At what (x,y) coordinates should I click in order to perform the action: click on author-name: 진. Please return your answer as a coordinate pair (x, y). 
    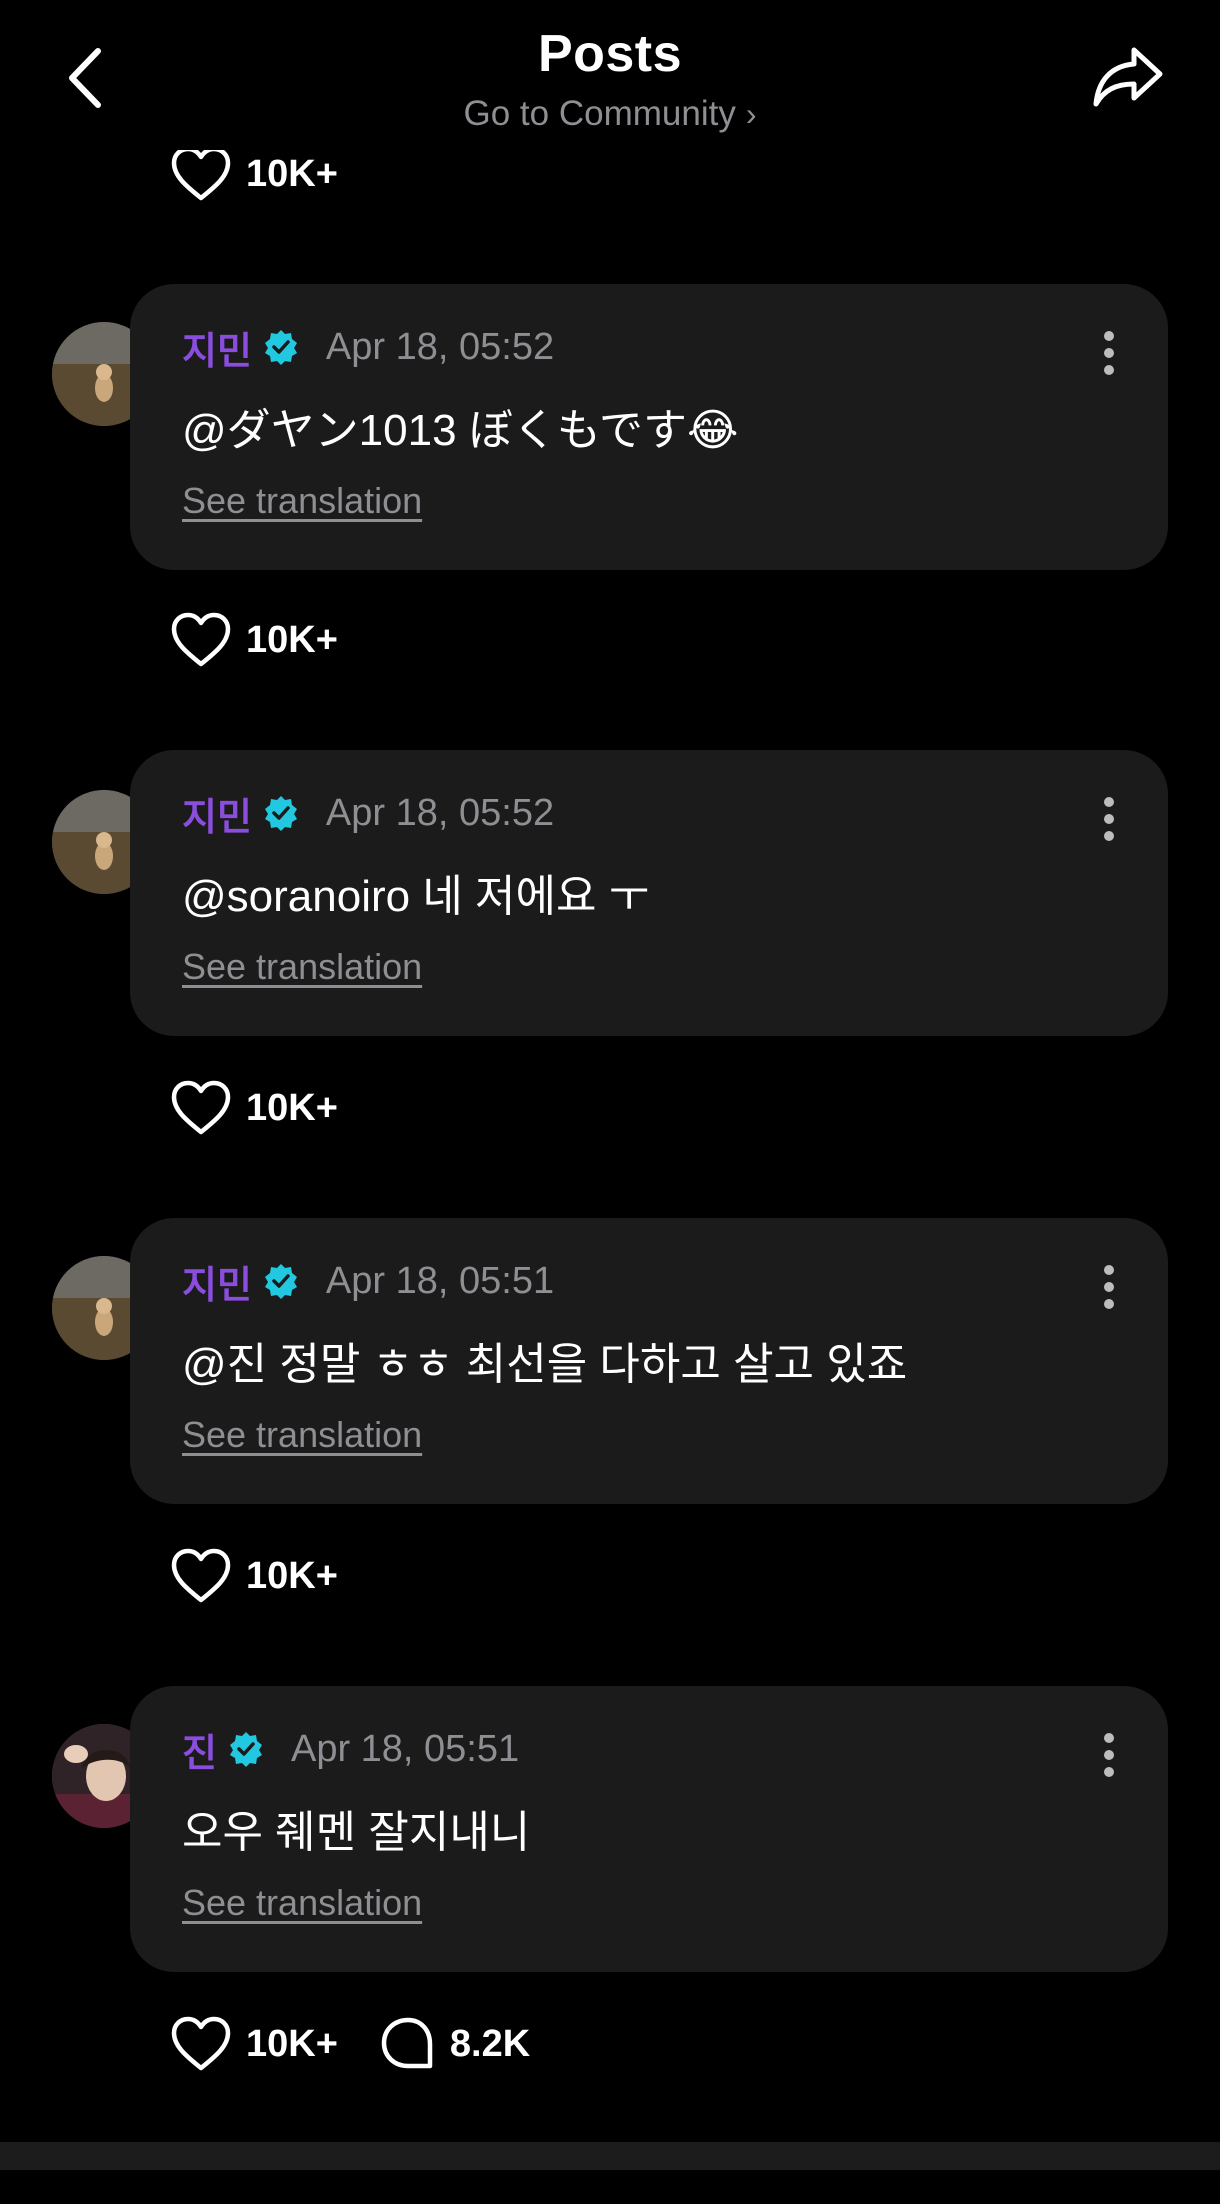
    Looking at the image, I should click on (199, 1749).